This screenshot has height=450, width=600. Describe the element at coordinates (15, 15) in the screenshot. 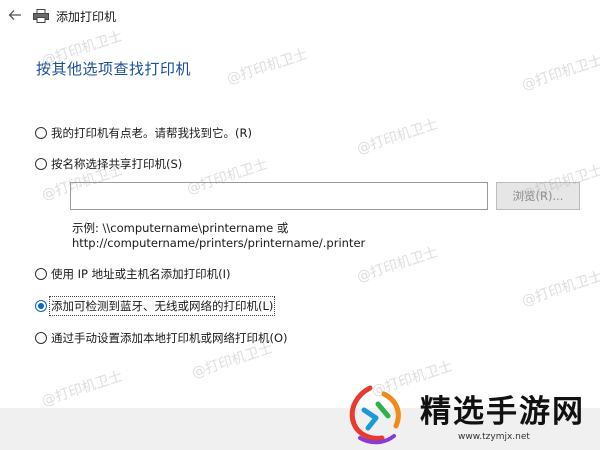

I see `back-arrow-icon` at that location.